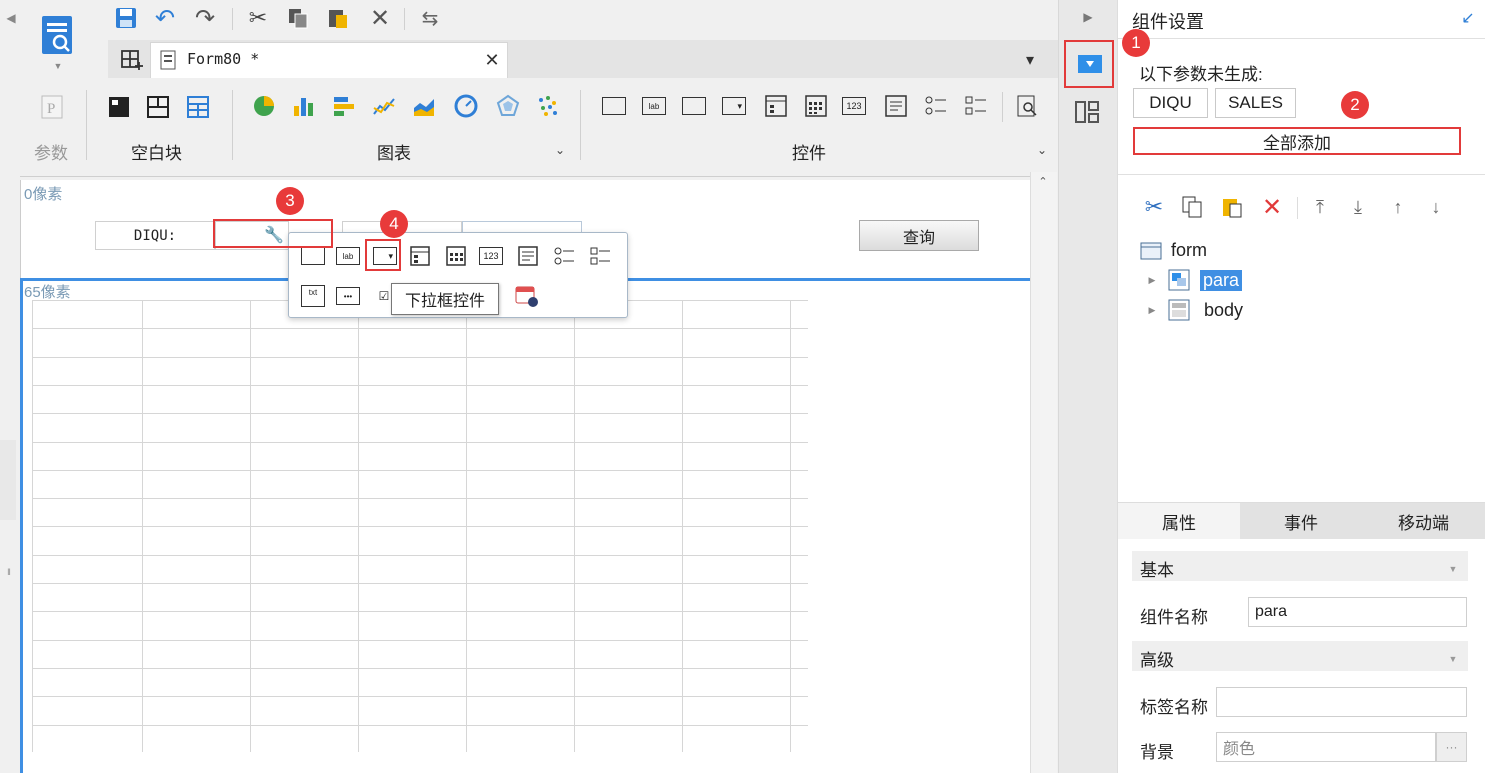 The width and height of the screenshot is (1485, 773). What do you see at coordinates (1255, 103) in the screenshot?
I see `param-chip-sales: SALES` at bounding box center [1255, 103].